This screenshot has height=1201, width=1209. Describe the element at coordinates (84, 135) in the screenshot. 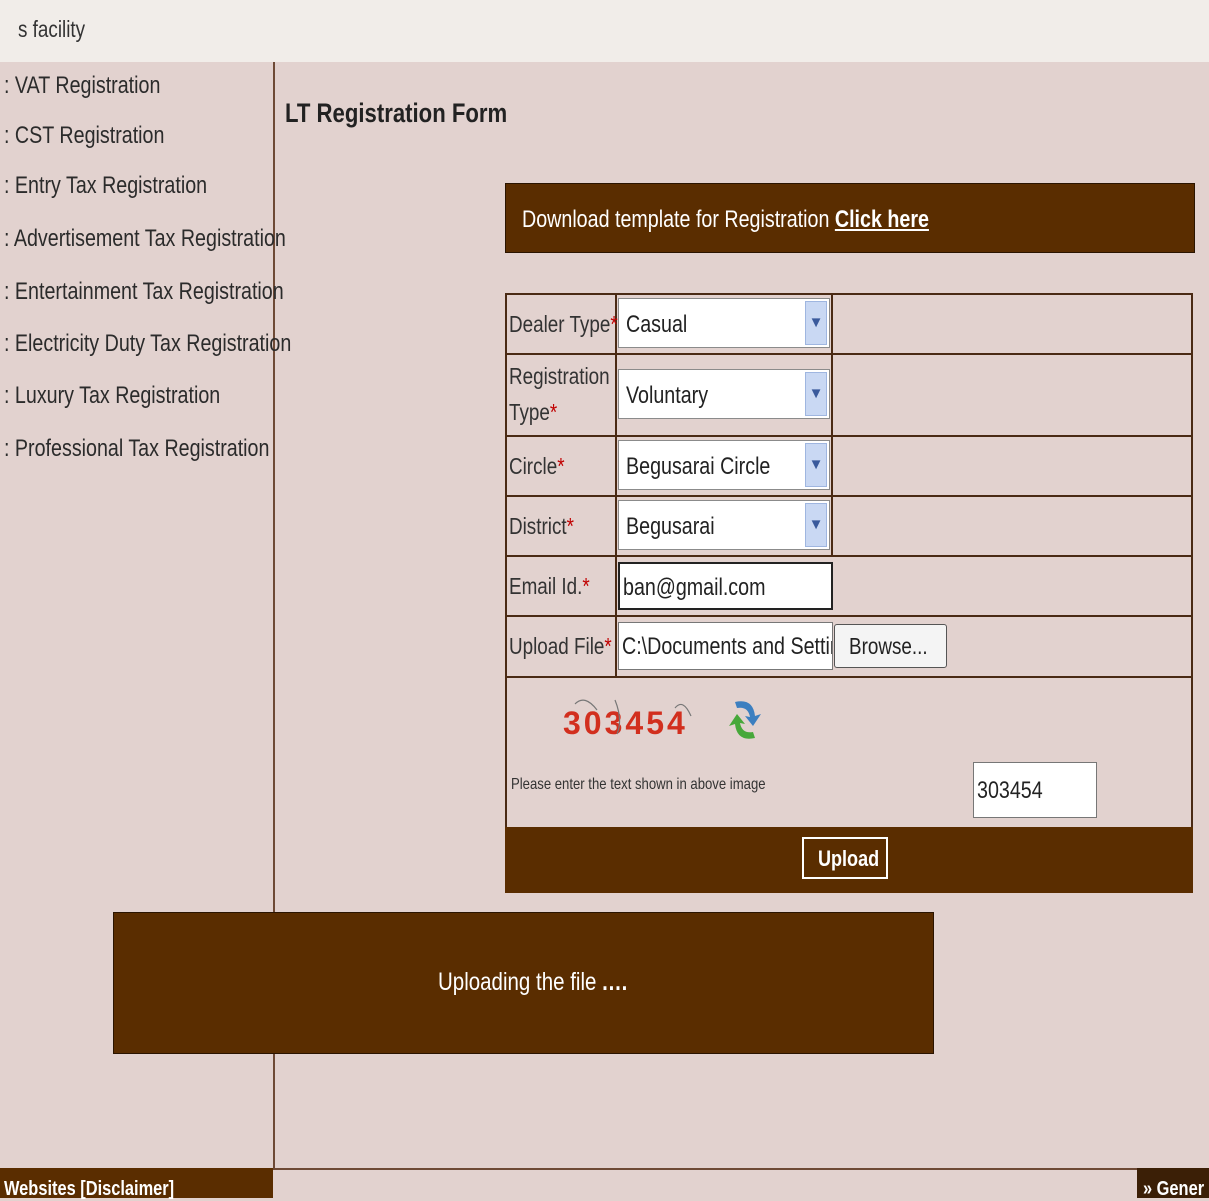

I see `sidebar-item-label: : CST Registration` at that location.